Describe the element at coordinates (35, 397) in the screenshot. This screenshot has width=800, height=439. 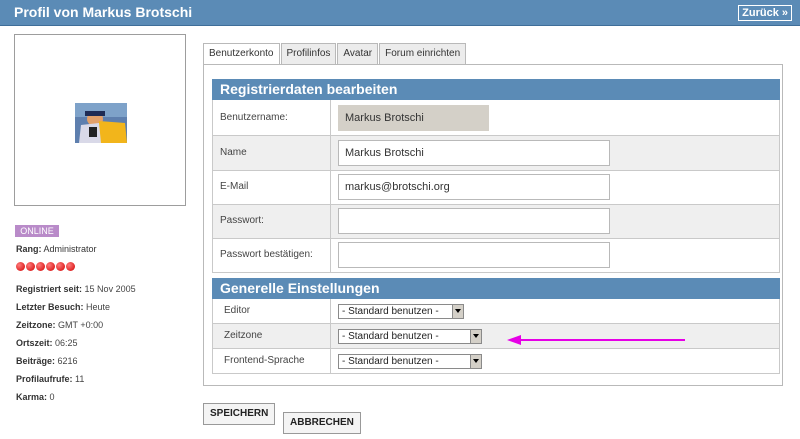
I see `stat-karma: Karma: 0` at that location.